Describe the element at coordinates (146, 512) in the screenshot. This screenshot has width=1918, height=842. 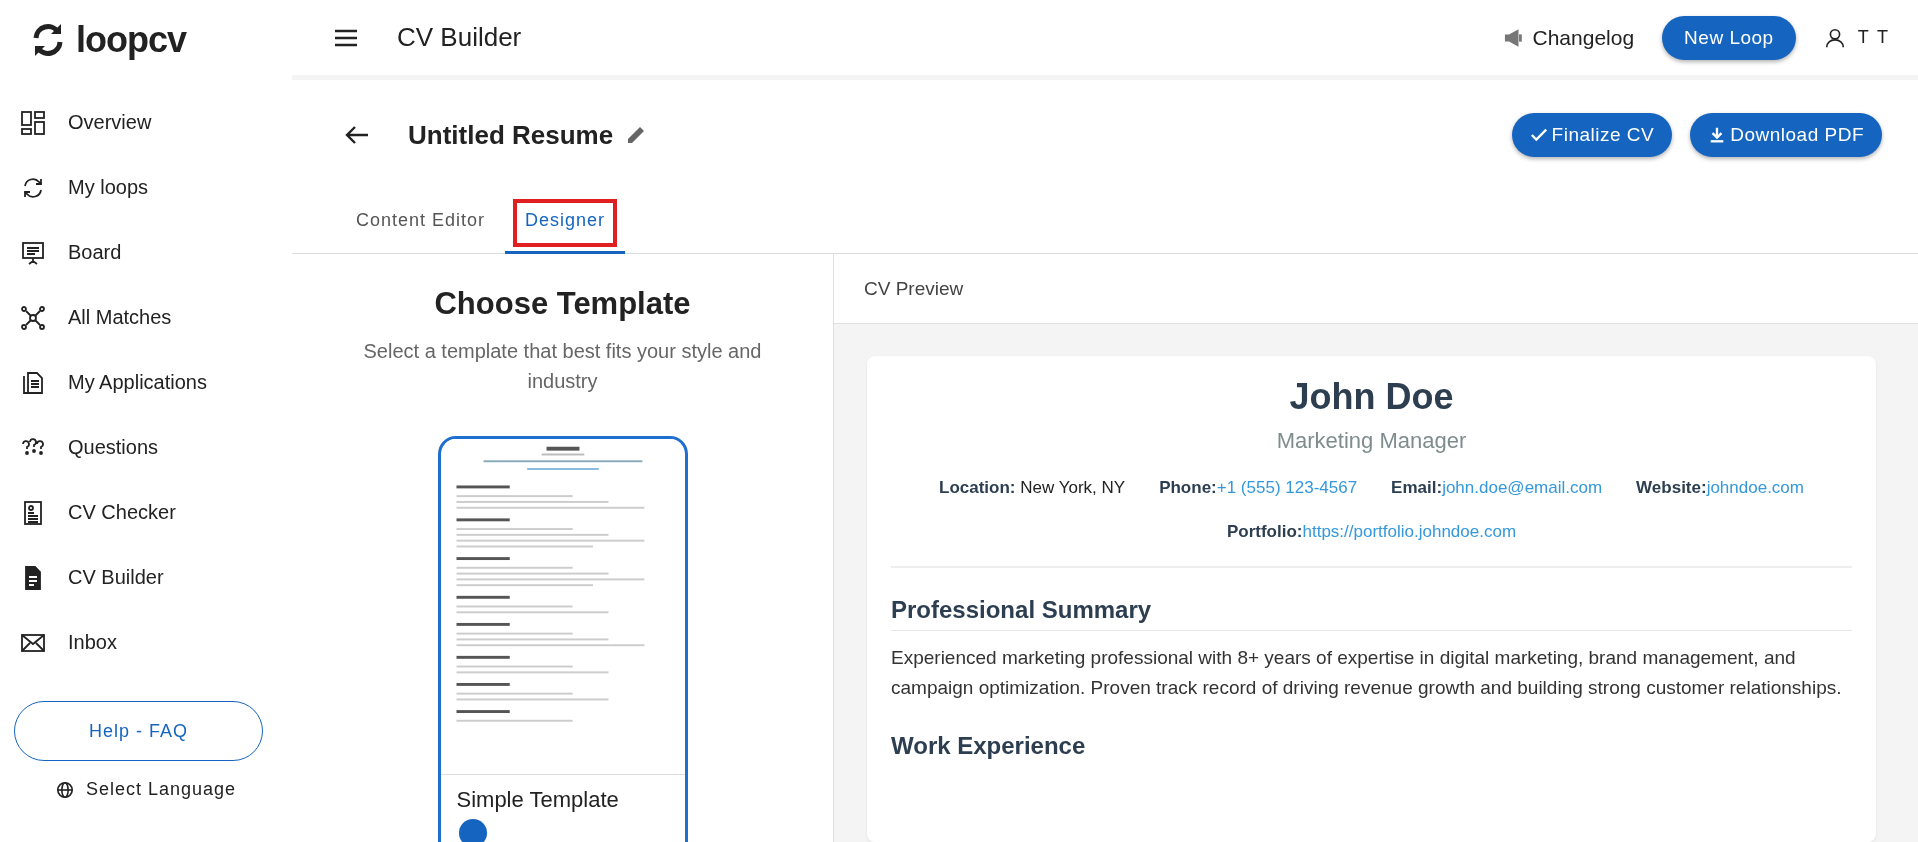
I see `sidebar-item: CV Checker` at that location.